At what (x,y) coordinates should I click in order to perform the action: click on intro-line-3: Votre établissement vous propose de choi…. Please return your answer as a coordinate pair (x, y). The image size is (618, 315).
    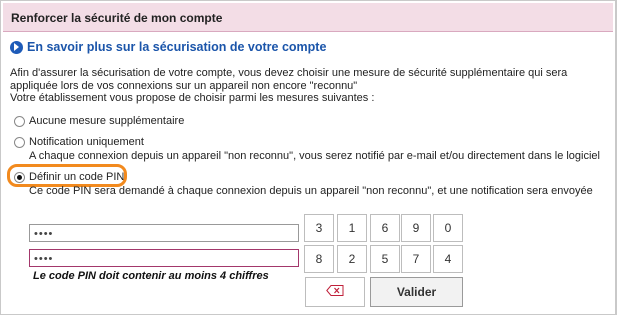
    Looking at the image, I should click on (192, 98).